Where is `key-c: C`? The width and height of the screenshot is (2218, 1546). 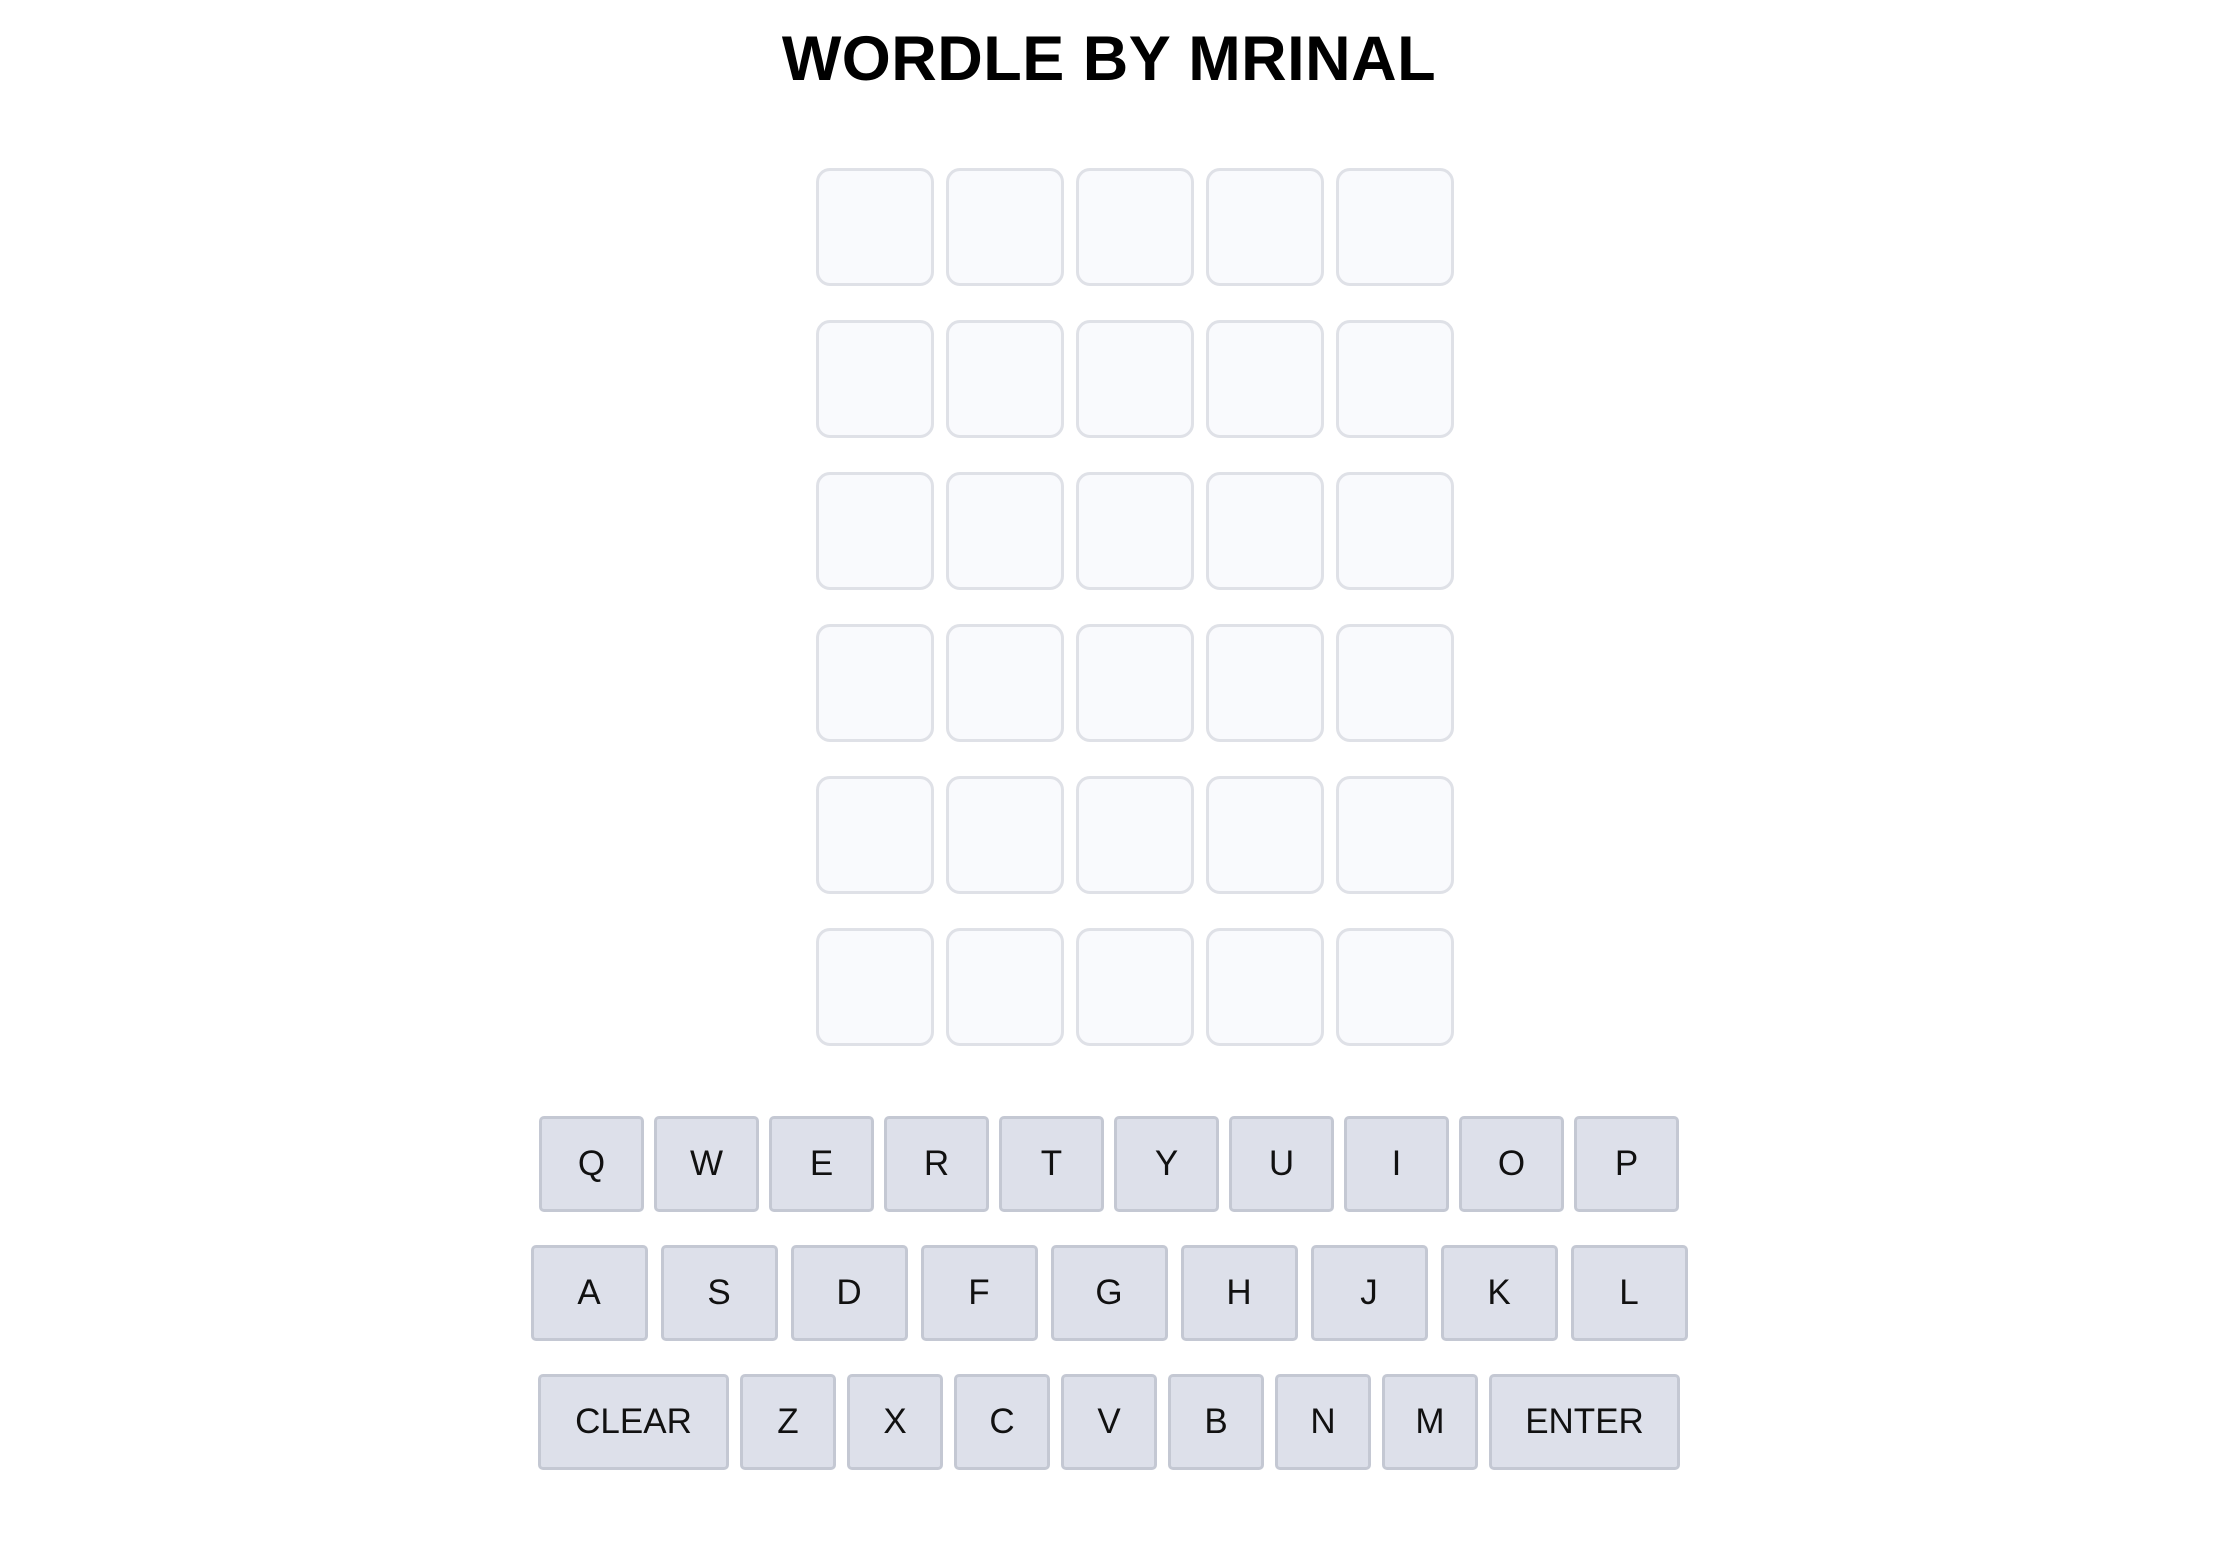 key-c: C is located at coordinates (1002, 1422).